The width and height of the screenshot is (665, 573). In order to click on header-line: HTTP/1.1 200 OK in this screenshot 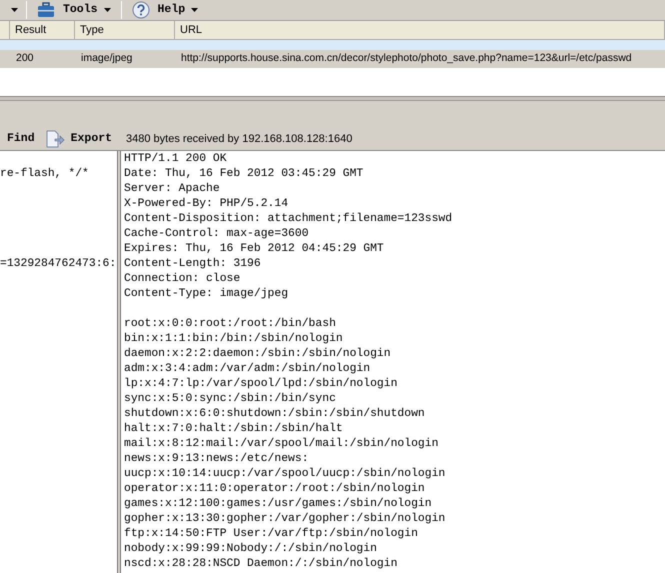, I will do `click(175, 159)`.